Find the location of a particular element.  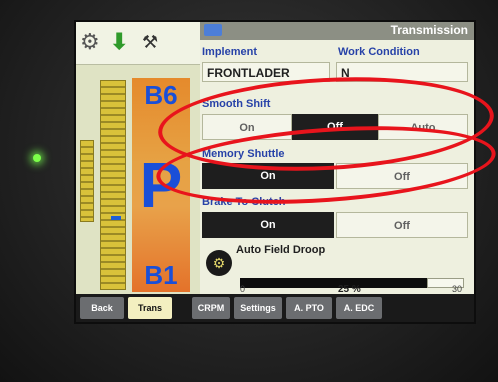

tab-trans: Trans is located at coordinates (150, 308).